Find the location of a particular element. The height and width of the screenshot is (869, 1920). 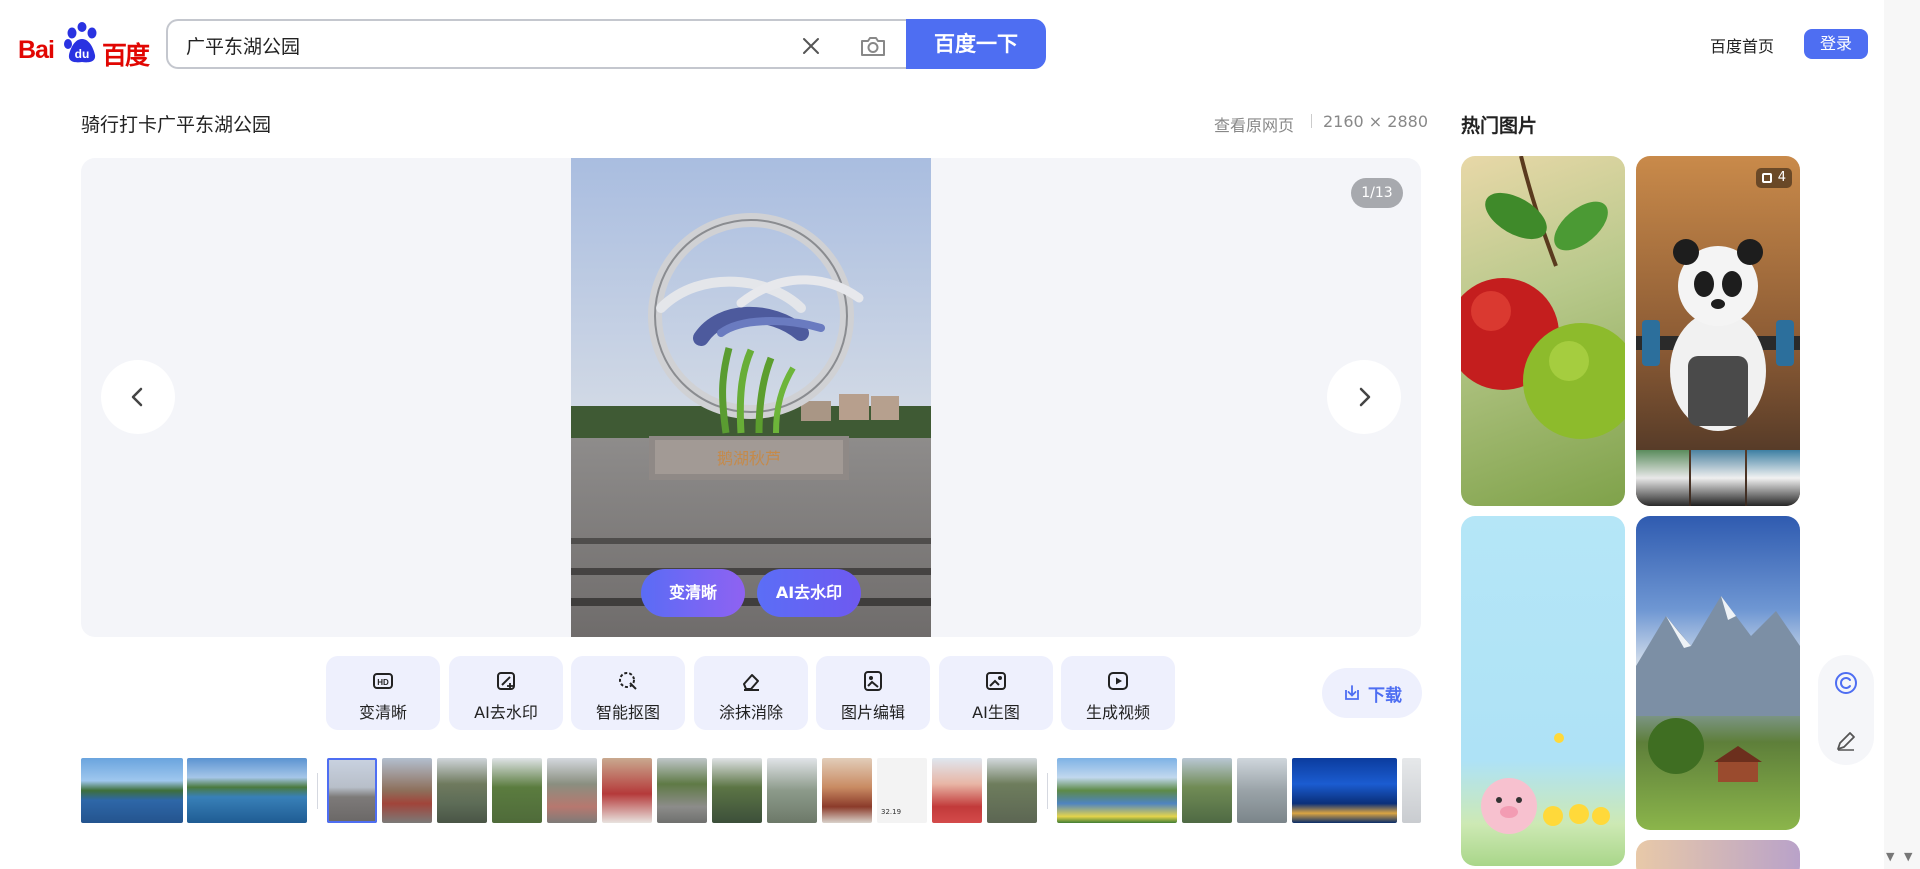

logo-cn-text: 百度 is located at coordinates (126, 55).